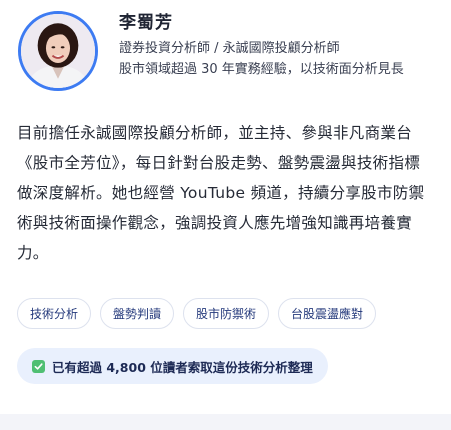 The height and width of the screenshot is (430, 451). I want to click on check-icon, so click(38, 366).